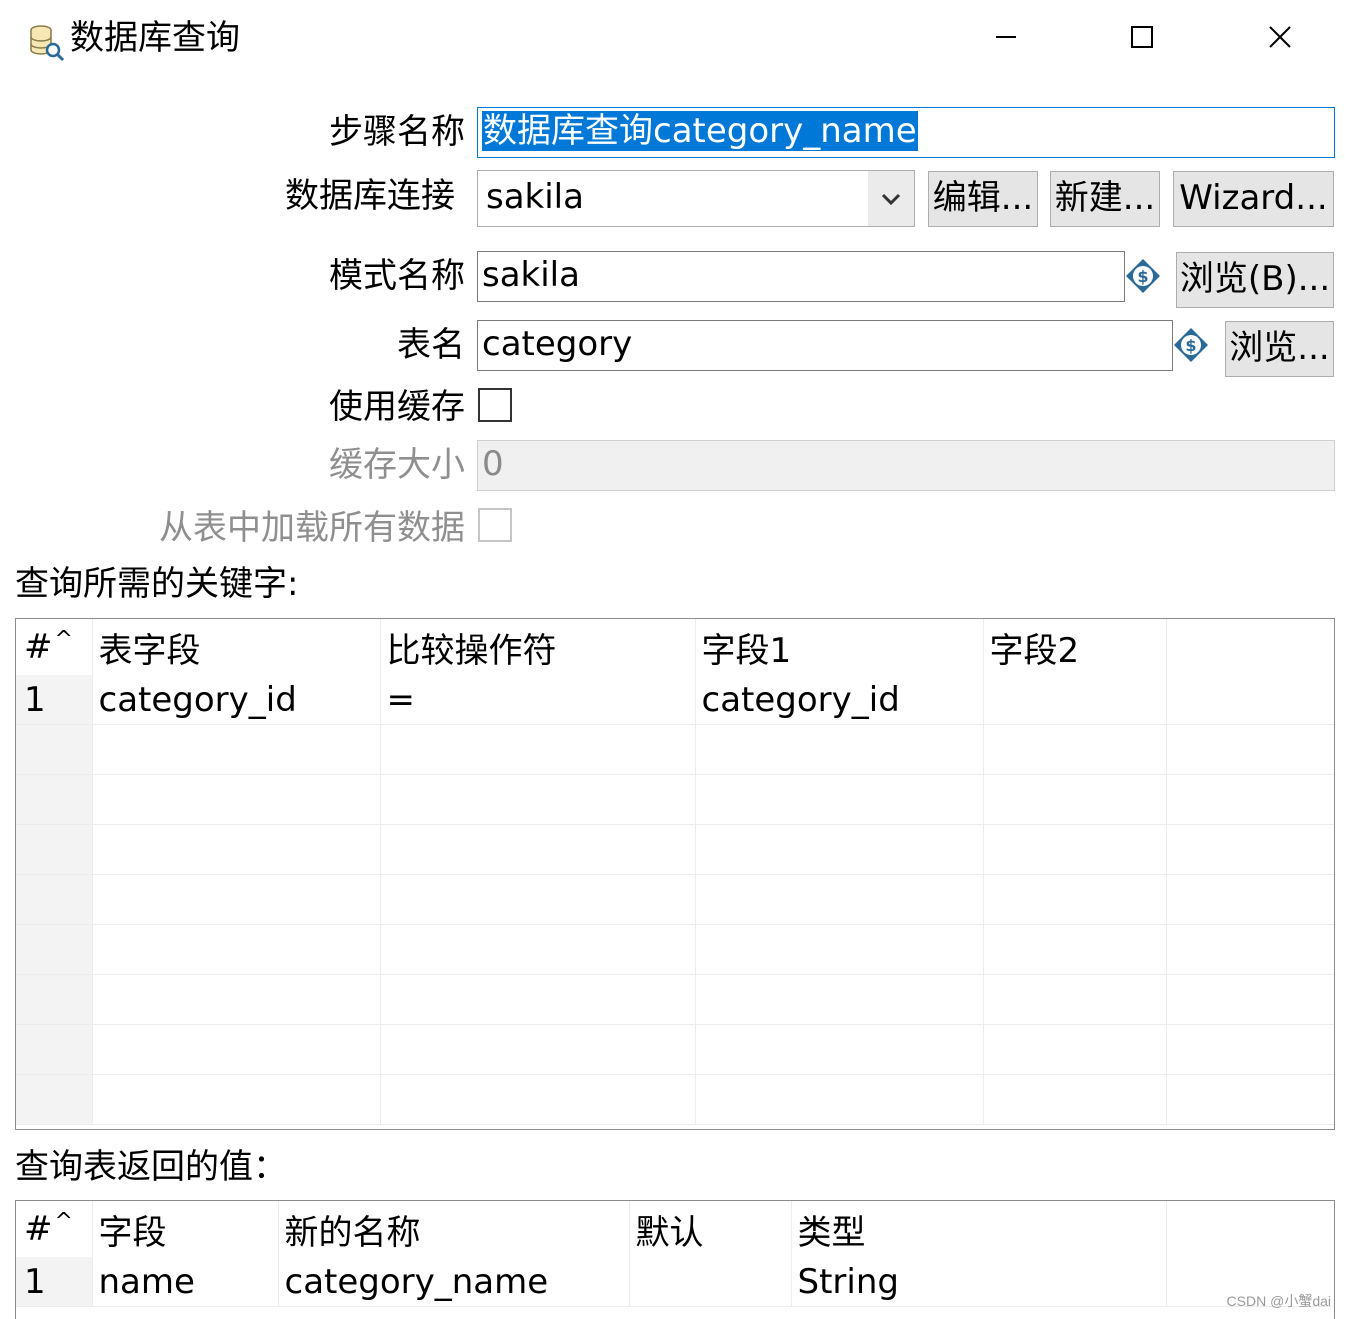 The height and width of the screenshot is (1319, 1345). What do you see at coordinates (557, 344) in the screenshot?
I see `table-value: category` at bounding box center [557, 344].